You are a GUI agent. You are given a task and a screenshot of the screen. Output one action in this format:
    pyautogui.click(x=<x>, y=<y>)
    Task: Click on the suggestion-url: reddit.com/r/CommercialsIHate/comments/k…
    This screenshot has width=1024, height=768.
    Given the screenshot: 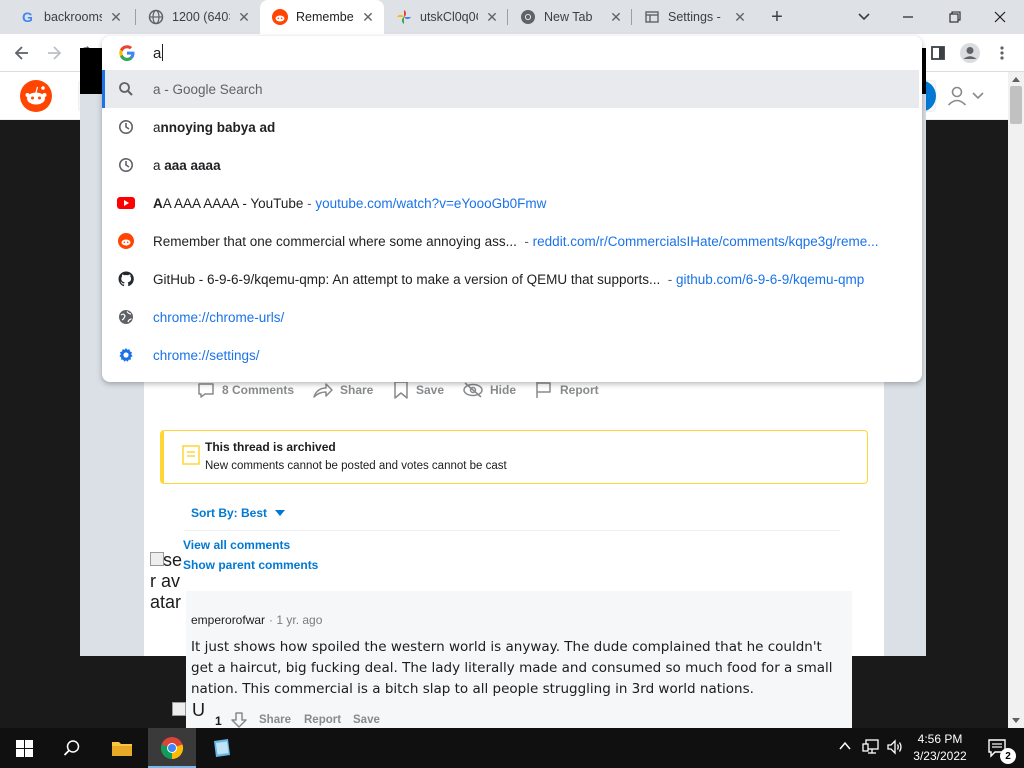 What is the action you would take?
    pyautogui.click(x=705, y=241)
    